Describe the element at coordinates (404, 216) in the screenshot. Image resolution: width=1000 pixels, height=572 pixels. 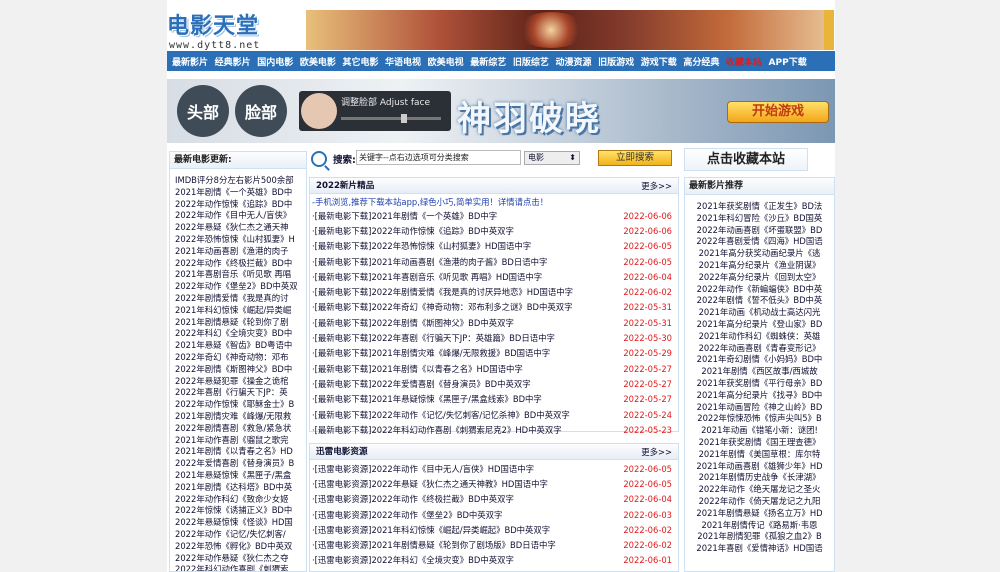
I see `movie-title-link: ·[最新电影下载]2021年剧情《一个英雄》BD中字` at that location.